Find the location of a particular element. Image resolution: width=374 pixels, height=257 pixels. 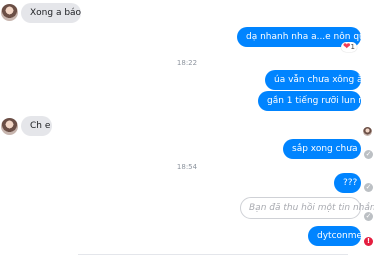

seen-avatar-icon is located at coordinates (367, 131).